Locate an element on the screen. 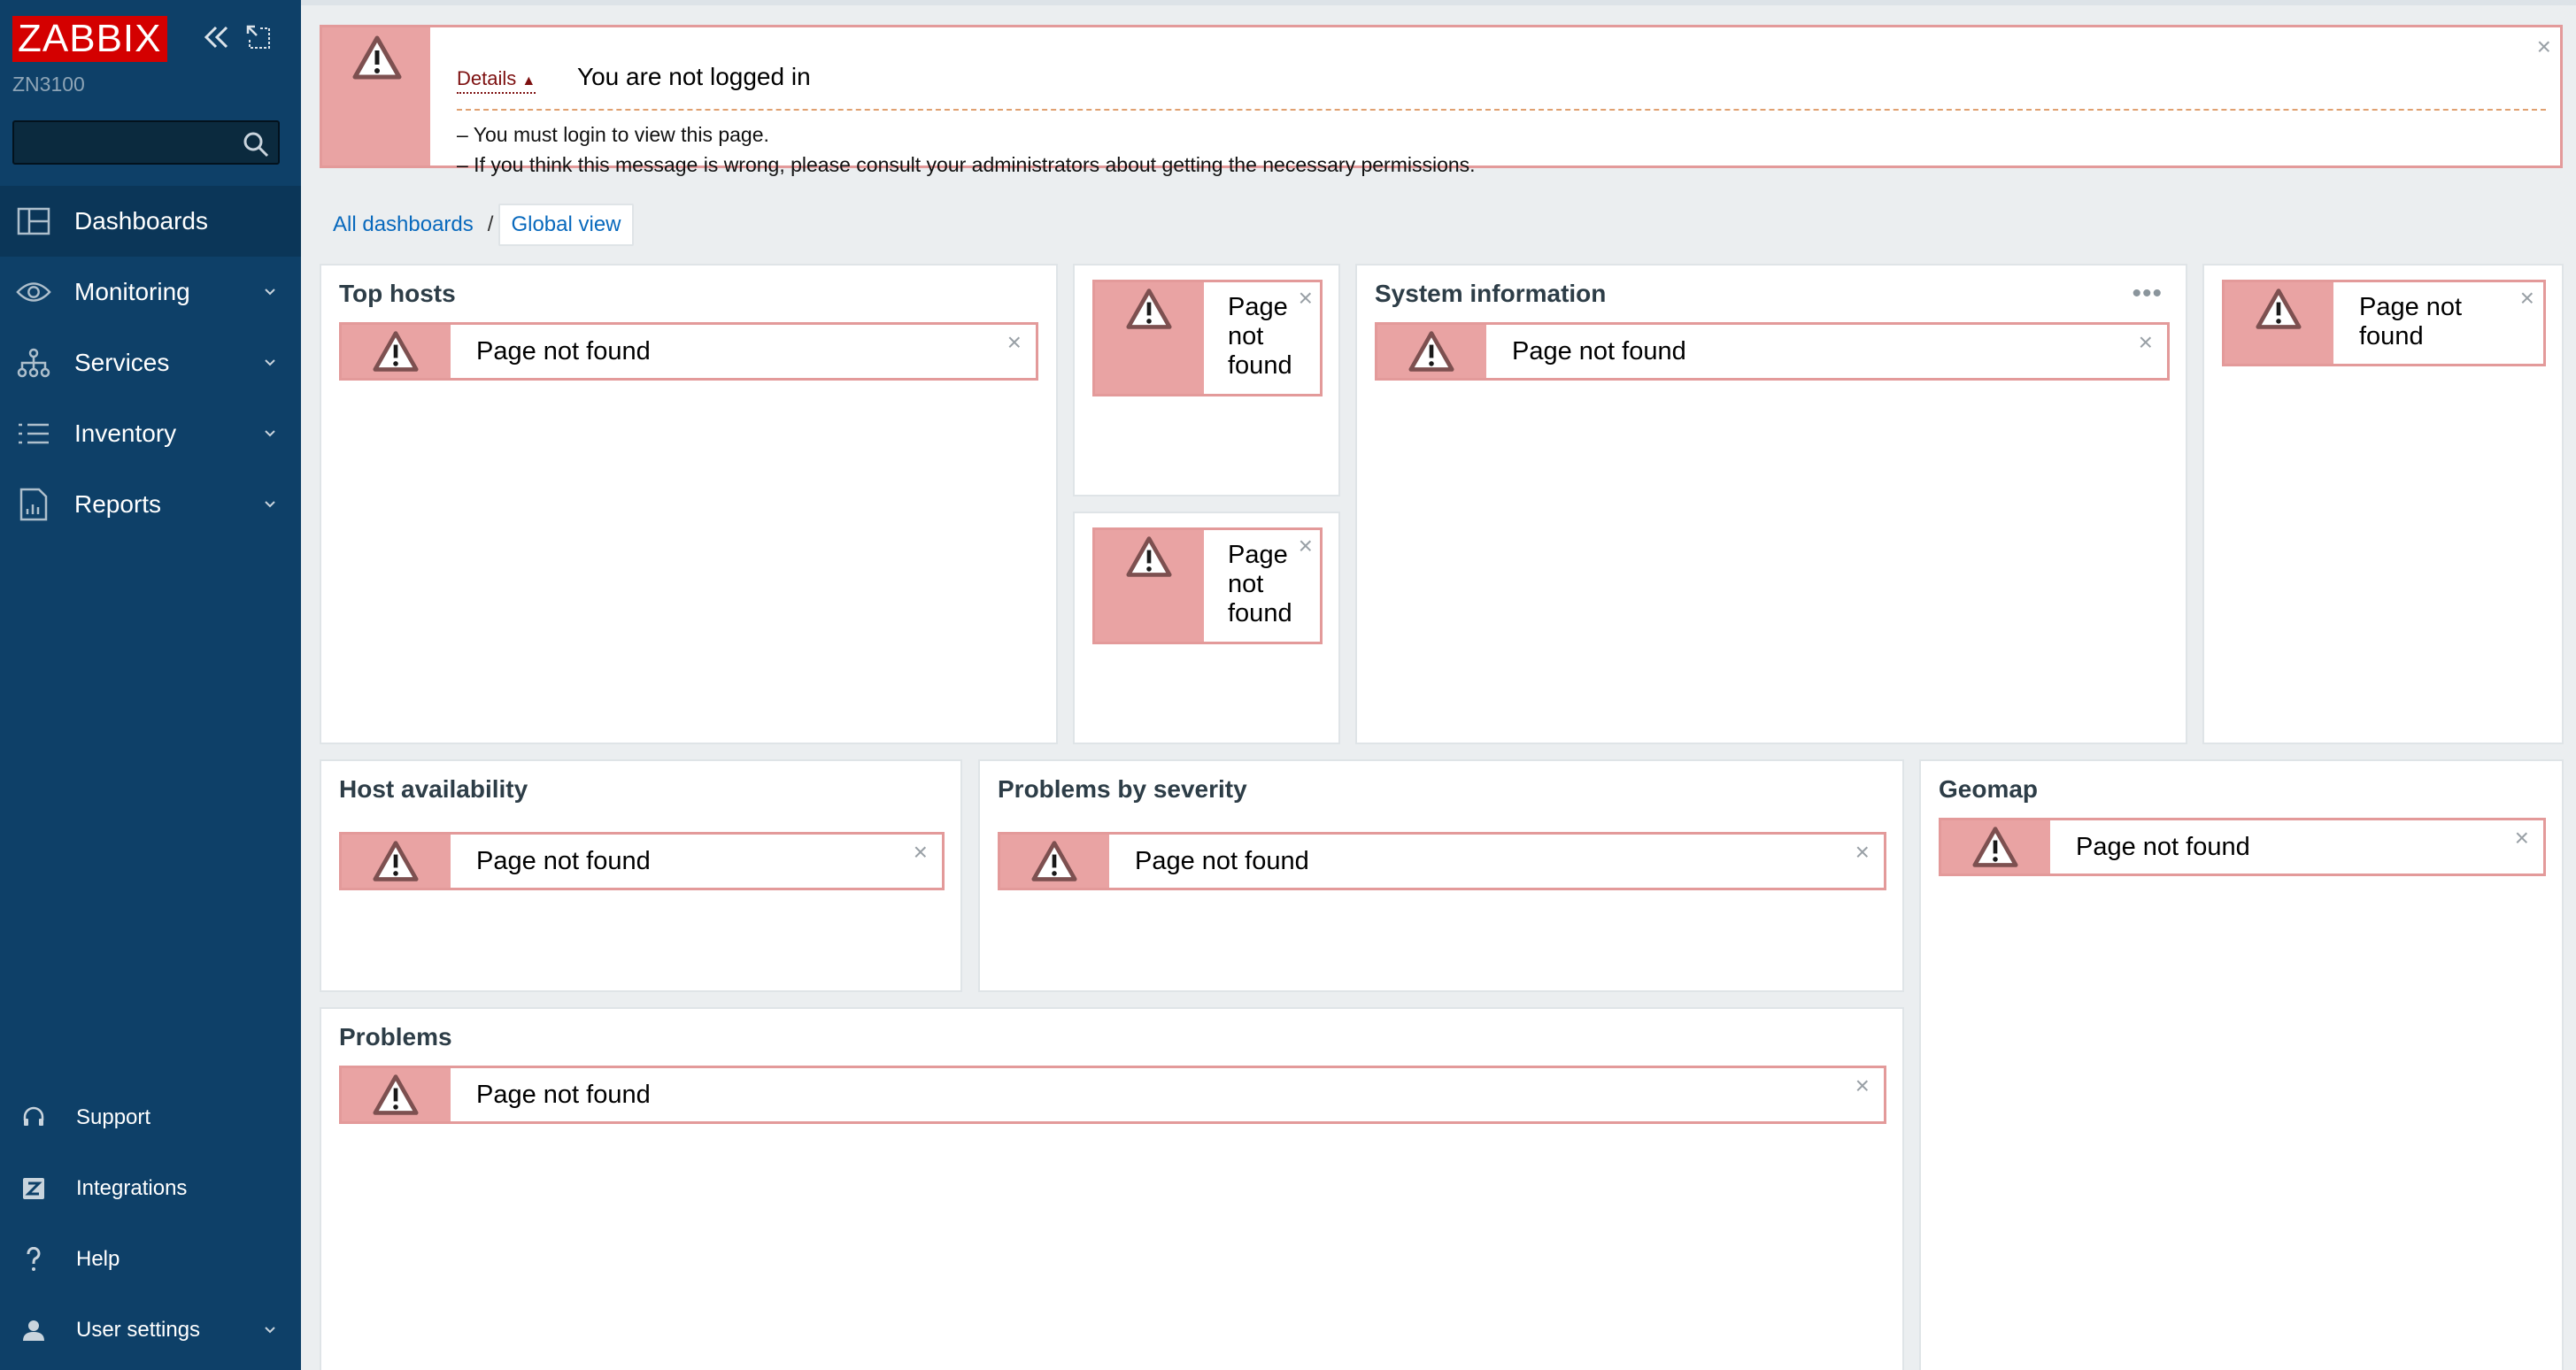 The height and width of the screenshot is (1370, 2576). eye-icon is located at coordinates (33, 292).